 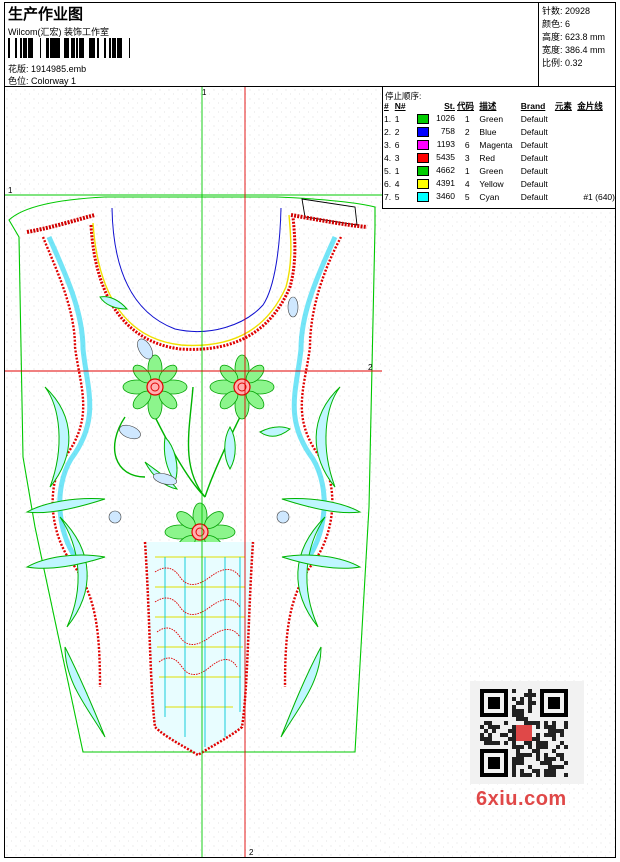 I want to click on table-header-row: # N# St. 代码 描述 Brand 元素 金片线, so click(x=499, y=106).